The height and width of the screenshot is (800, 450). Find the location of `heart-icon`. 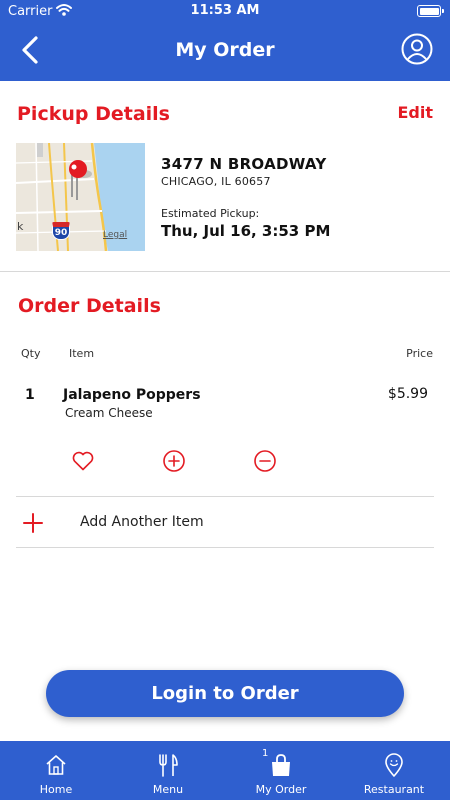

heart-icon is located at coordinates (83, 461).